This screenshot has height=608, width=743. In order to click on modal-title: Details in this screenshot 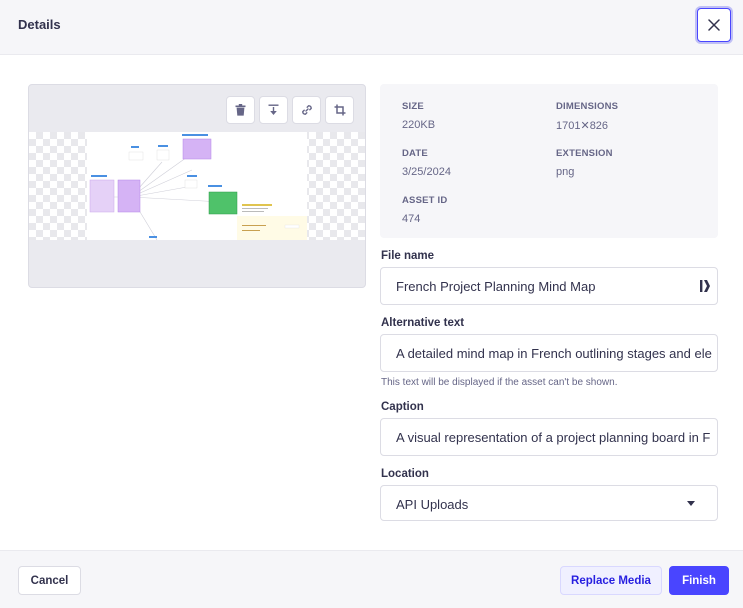, I will do `click(39, 24)`.